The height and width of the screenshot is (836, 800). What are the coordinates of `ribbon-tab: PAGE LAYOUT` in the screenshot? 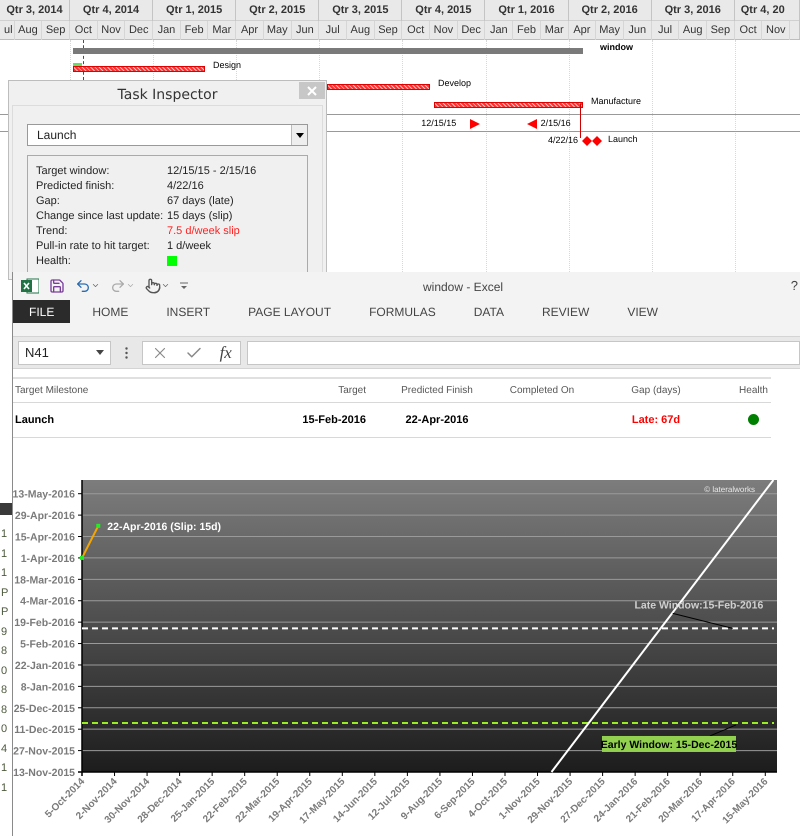 It's located at (290, 312).